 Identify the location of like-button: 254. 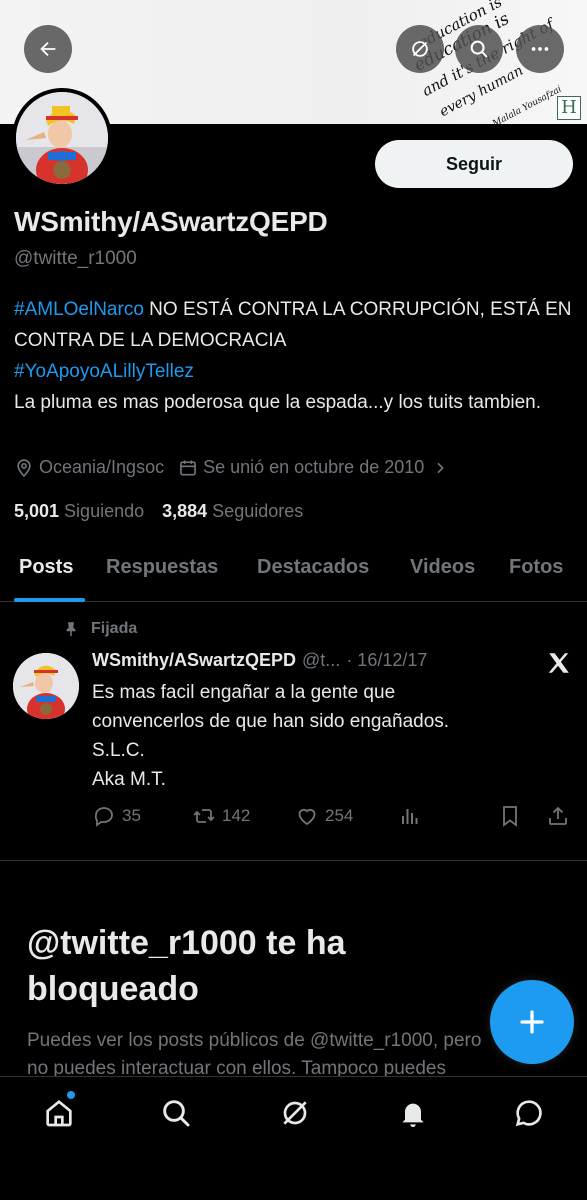
(324, 816).